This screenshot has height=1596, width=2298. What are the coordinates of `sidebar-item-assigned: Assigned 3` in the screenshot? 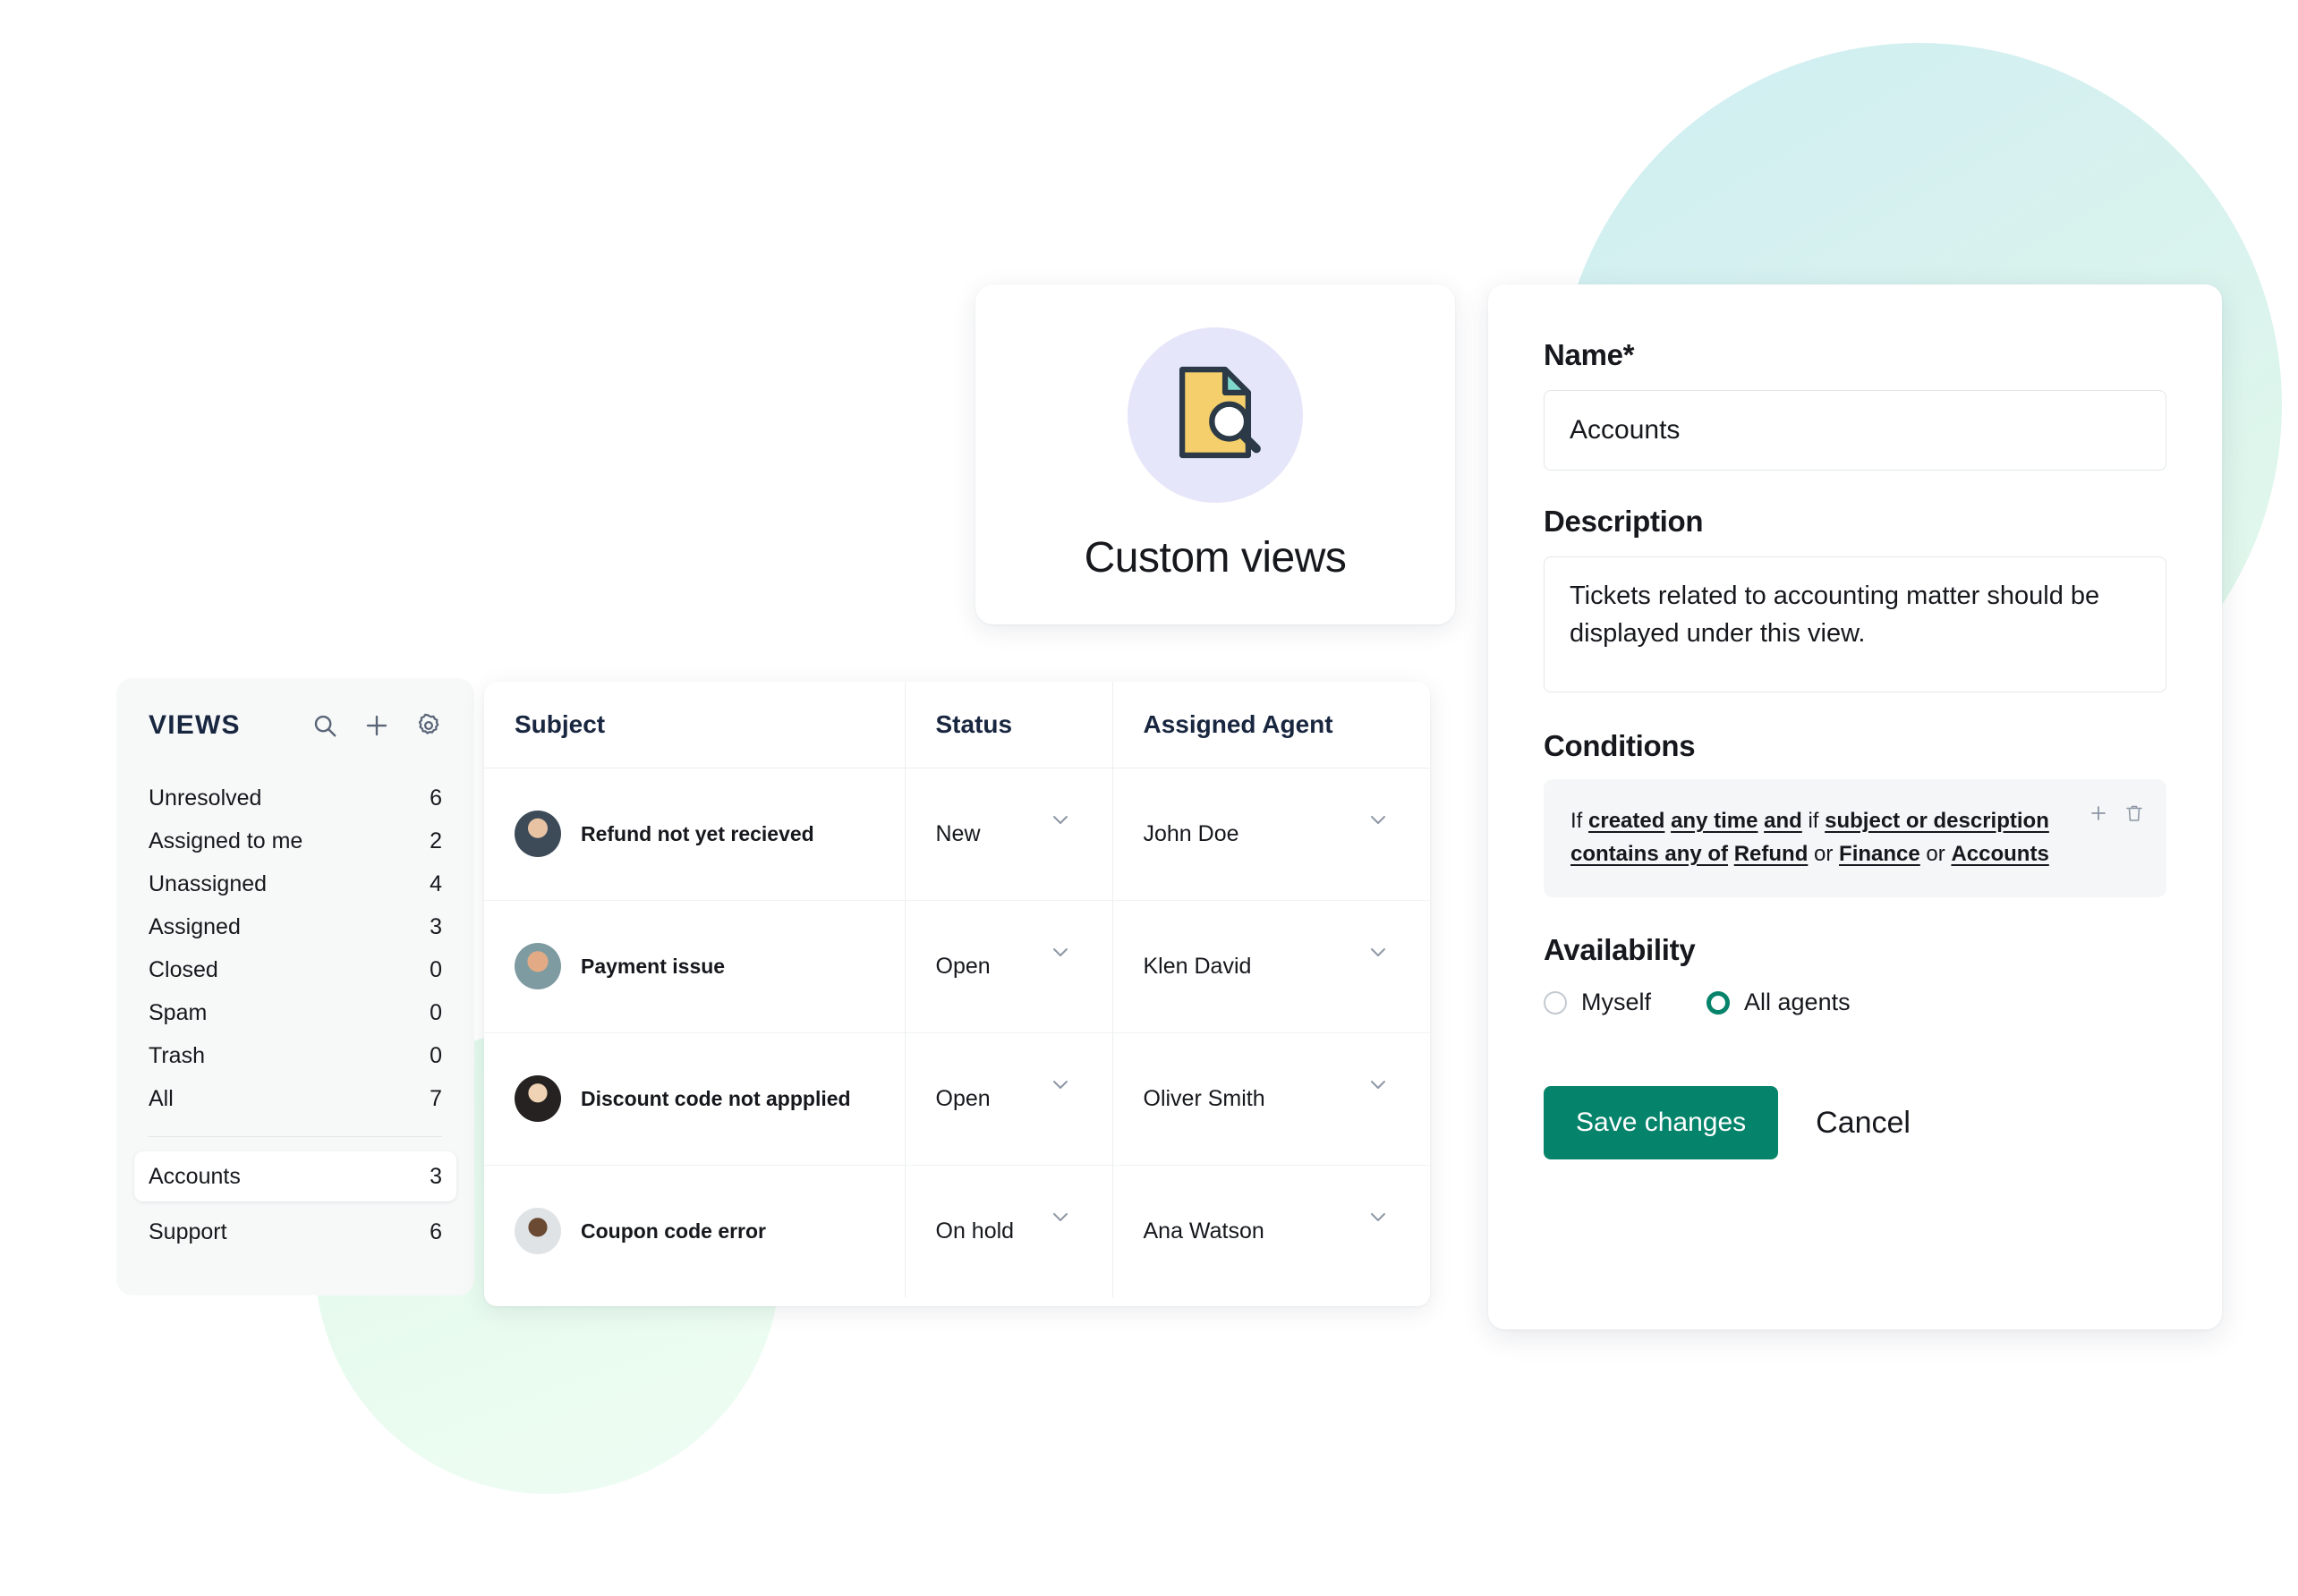 It's located at (295, 927).